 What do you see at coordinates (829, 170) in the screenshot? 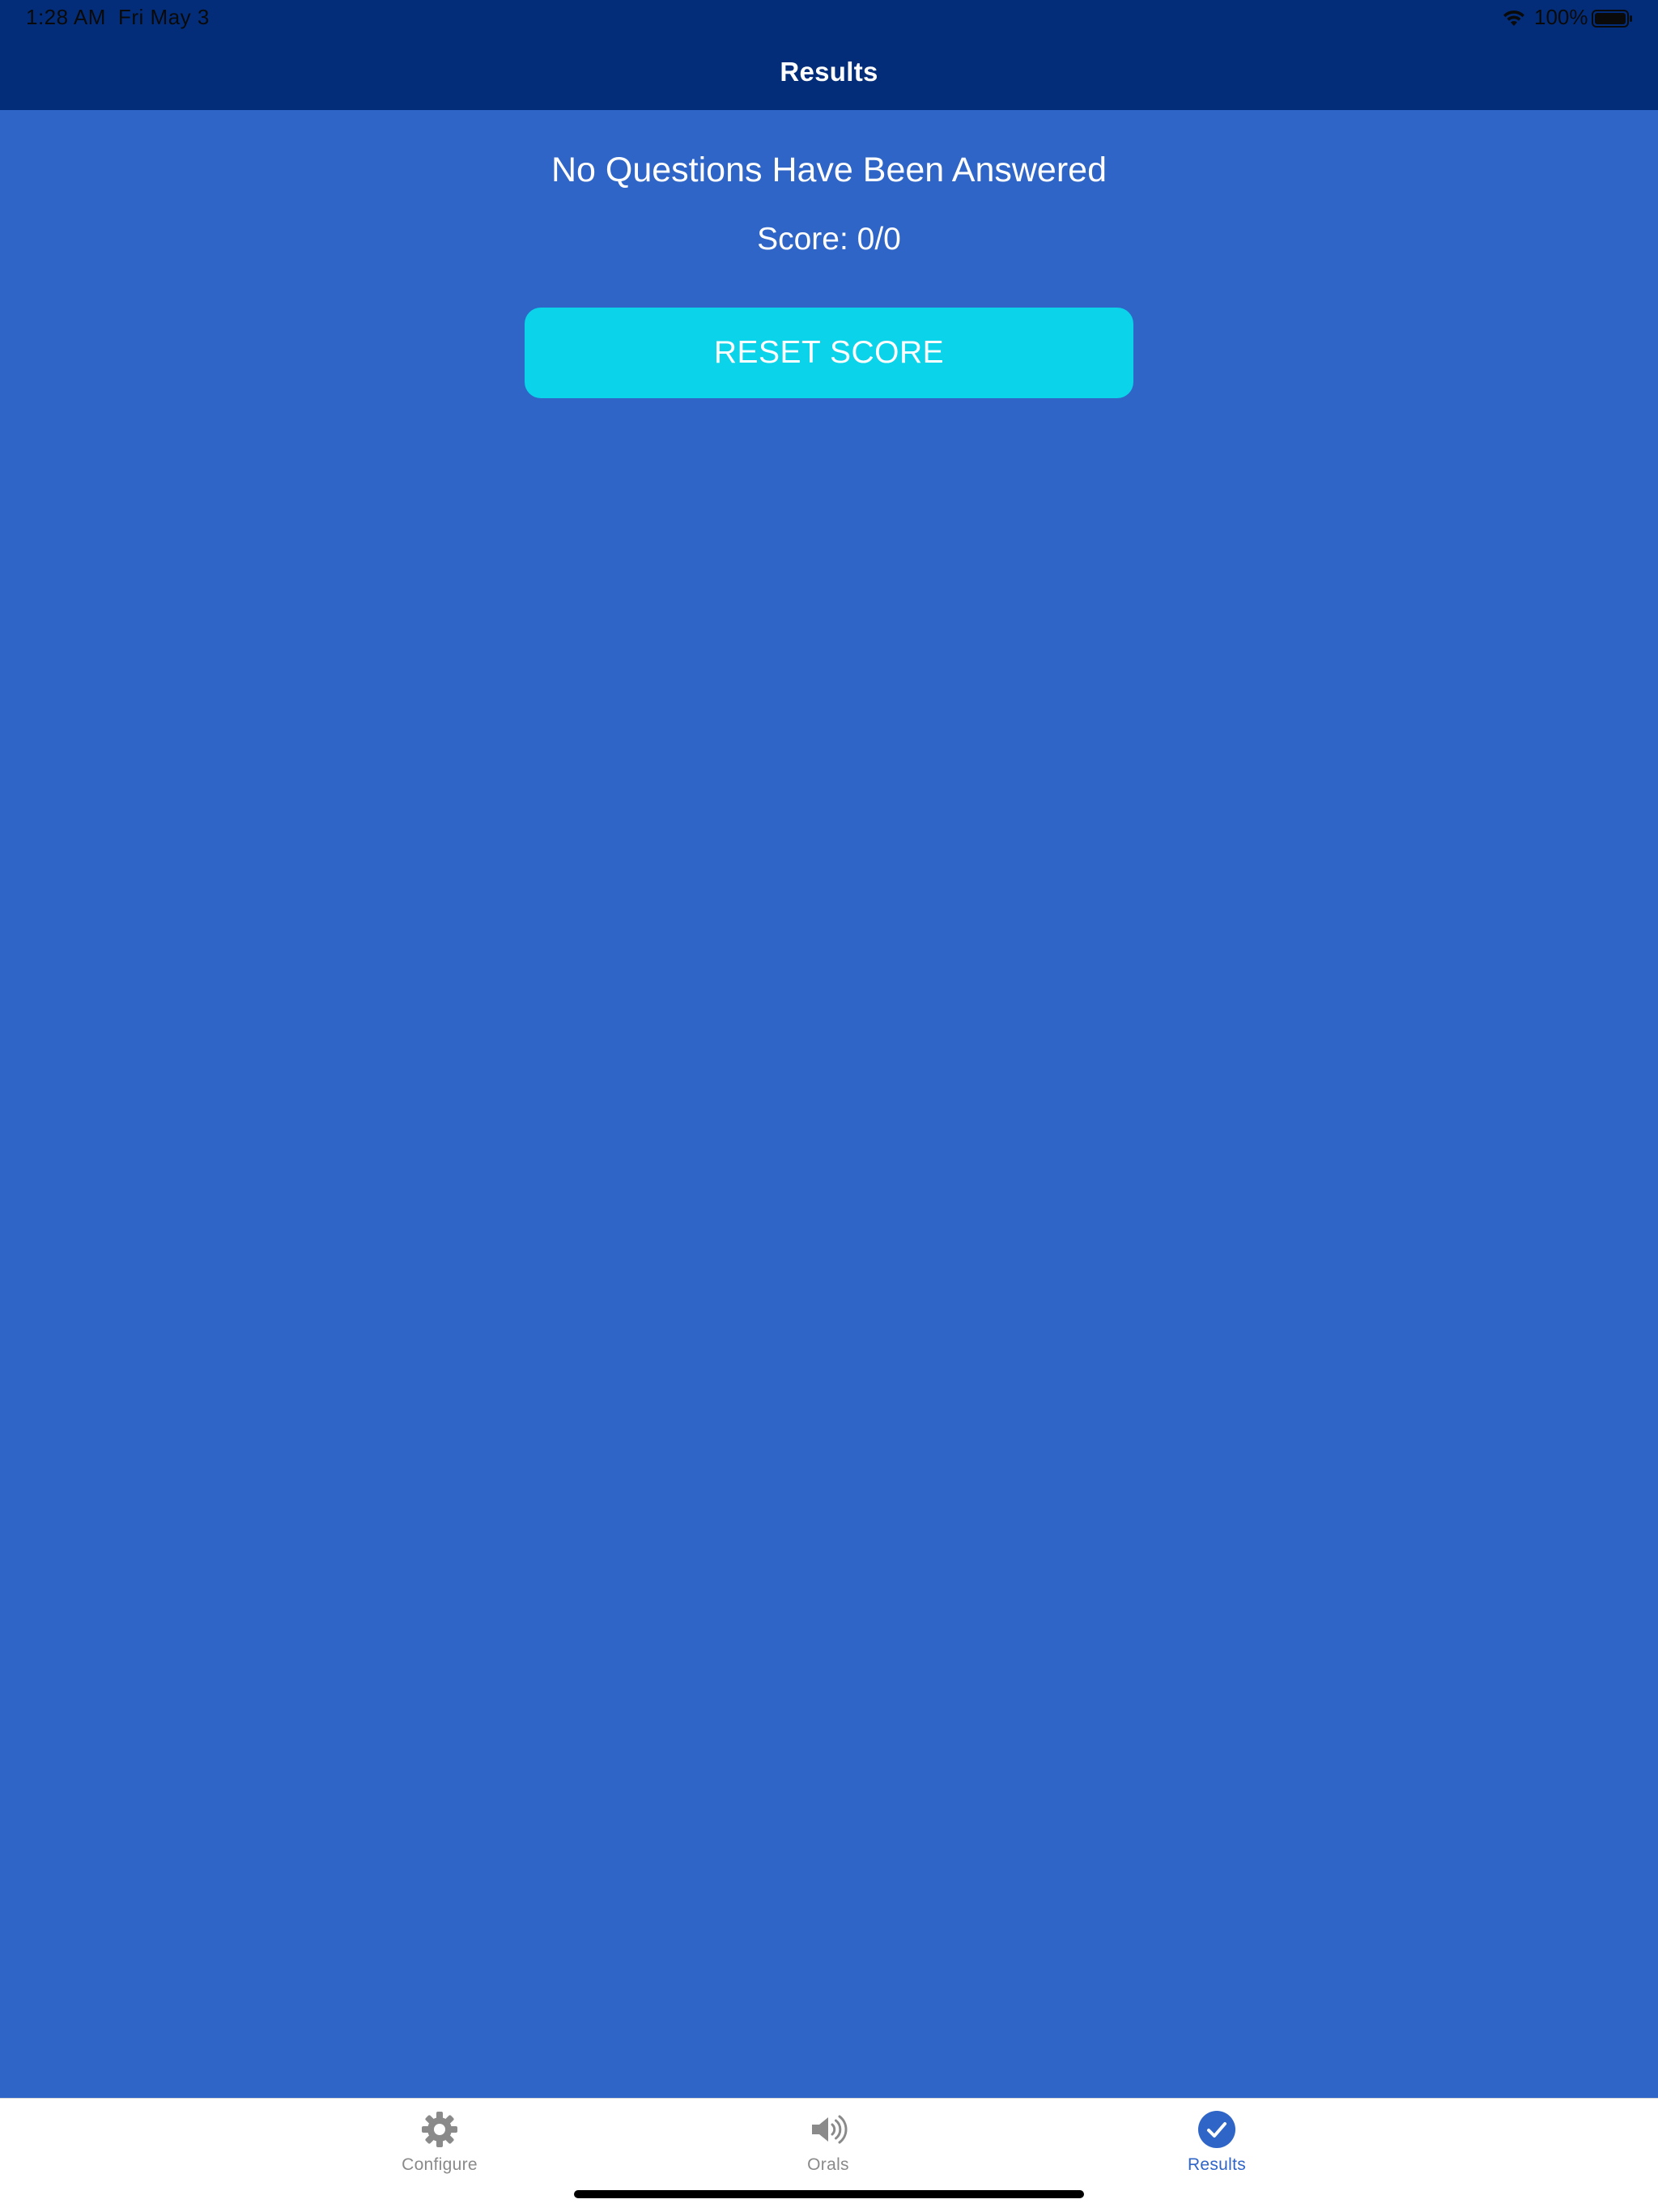
I see `status-message: No Questions Have Been Answered` at bounding box center [829, 170].